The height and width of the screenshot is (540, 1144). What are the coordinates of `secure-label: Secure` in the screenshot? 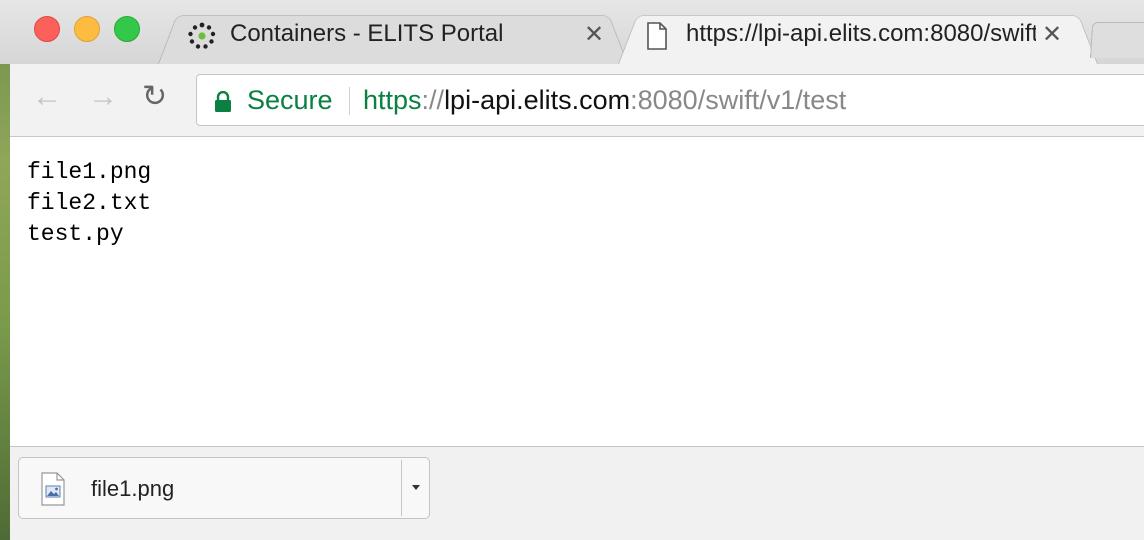 It's located at (290, 100).